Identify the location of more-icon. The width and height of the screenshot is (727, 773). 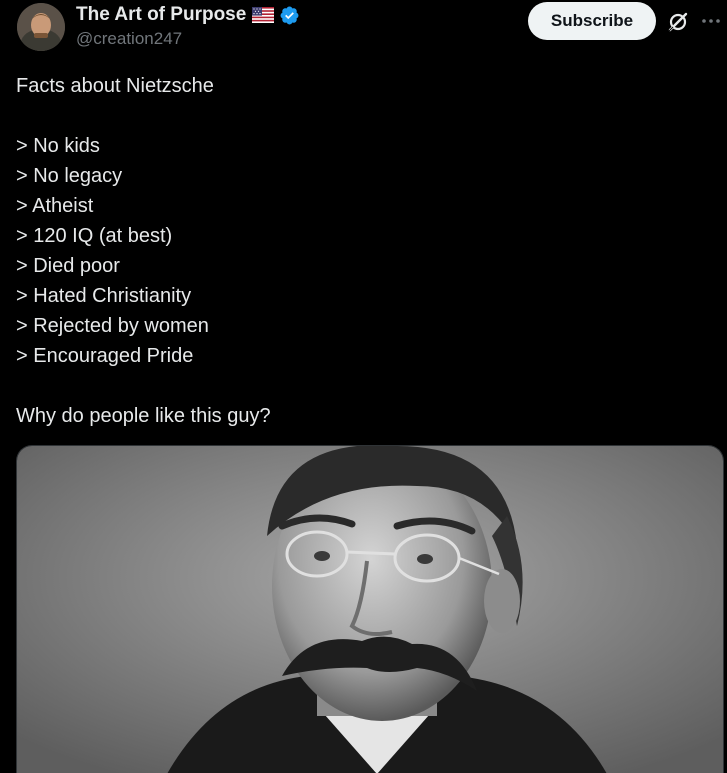
(711, 21).